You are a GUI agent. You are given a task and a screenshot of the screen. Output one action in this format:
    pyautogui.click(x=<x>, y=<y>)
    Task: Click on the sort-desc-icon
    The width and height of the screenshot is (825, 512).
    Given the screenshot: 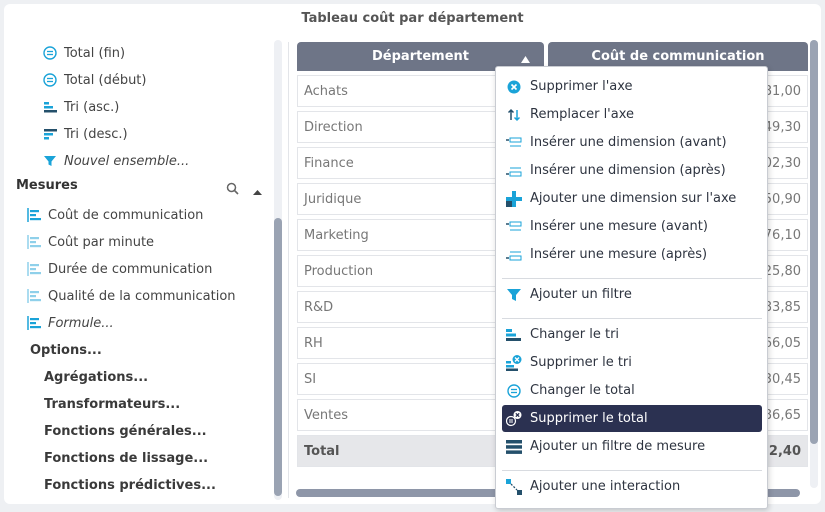 What is the action you would take?
    pyautogui.click(x=50, y=134)
    